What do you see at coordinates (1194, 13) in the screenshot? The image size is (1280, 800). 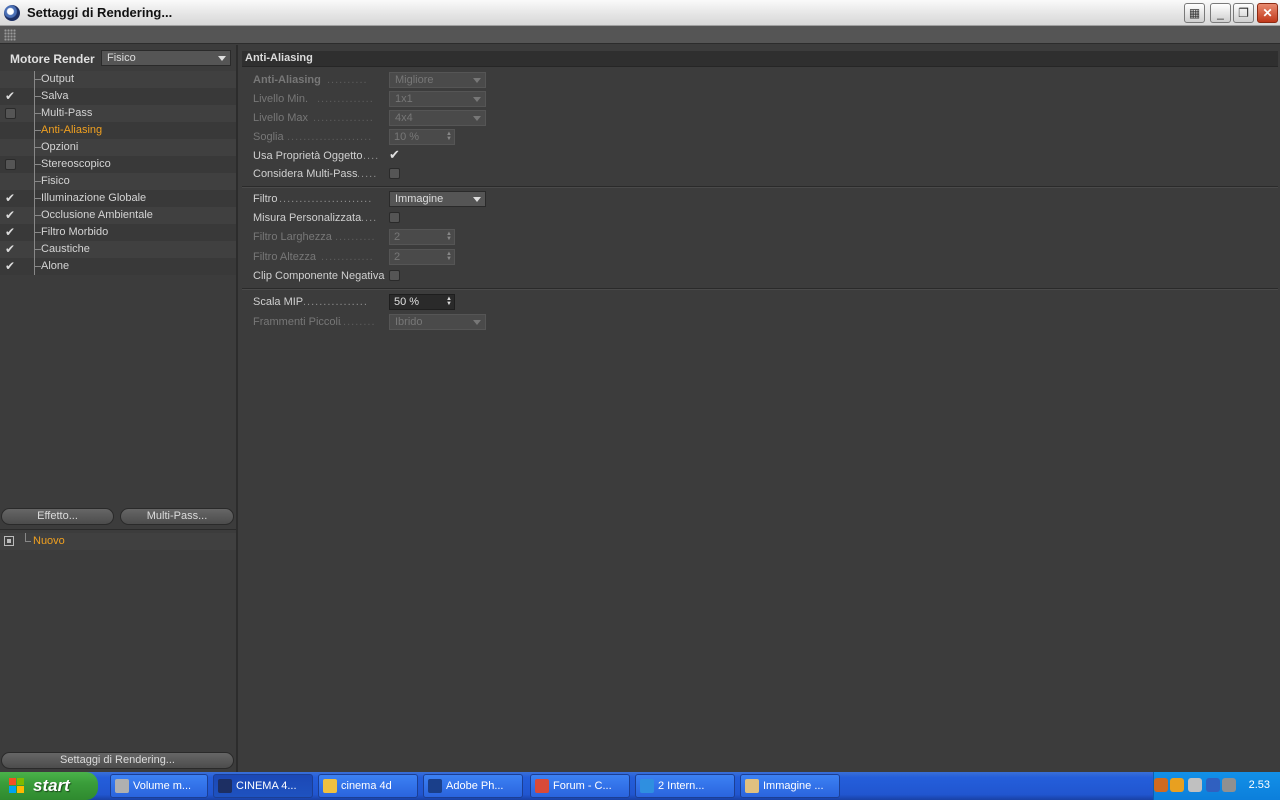 I see `layout-grid-icon: ▦` at bounding box center [1194, 13].